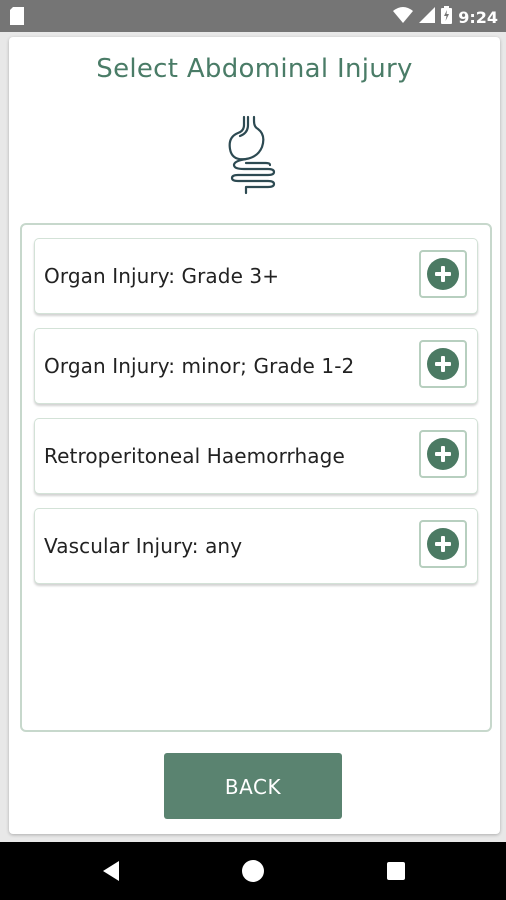 Image resolution: width=506 pixels, height=900 pixels. Describe the element at coordinates (403, 17) in the screenshot. I see `wifi-icon` at that location.